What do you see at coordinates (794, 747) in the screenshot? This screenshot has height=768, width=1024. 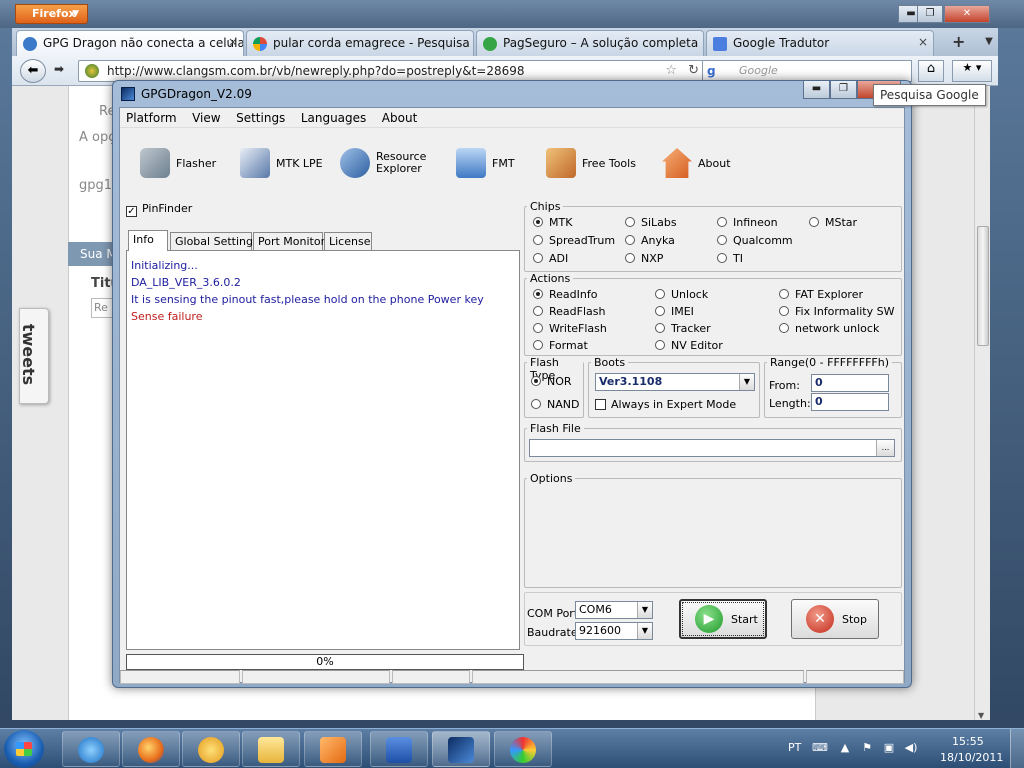 I see `language-indicator: PT` at bounding box center [794, 747].